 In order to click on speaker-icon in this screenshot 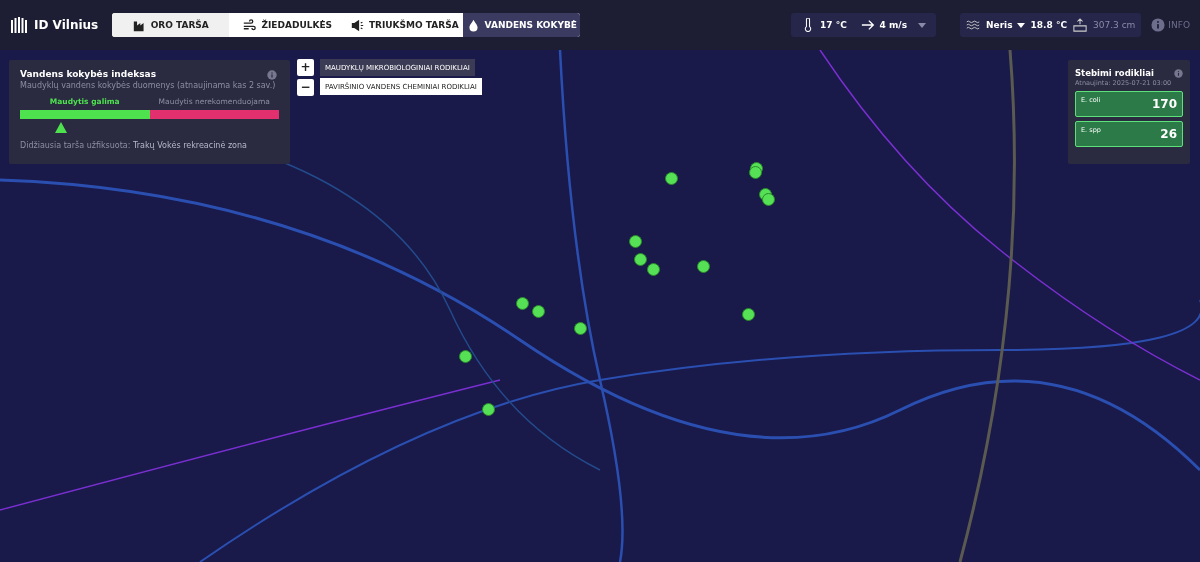, I will do `click(357, 25)`.